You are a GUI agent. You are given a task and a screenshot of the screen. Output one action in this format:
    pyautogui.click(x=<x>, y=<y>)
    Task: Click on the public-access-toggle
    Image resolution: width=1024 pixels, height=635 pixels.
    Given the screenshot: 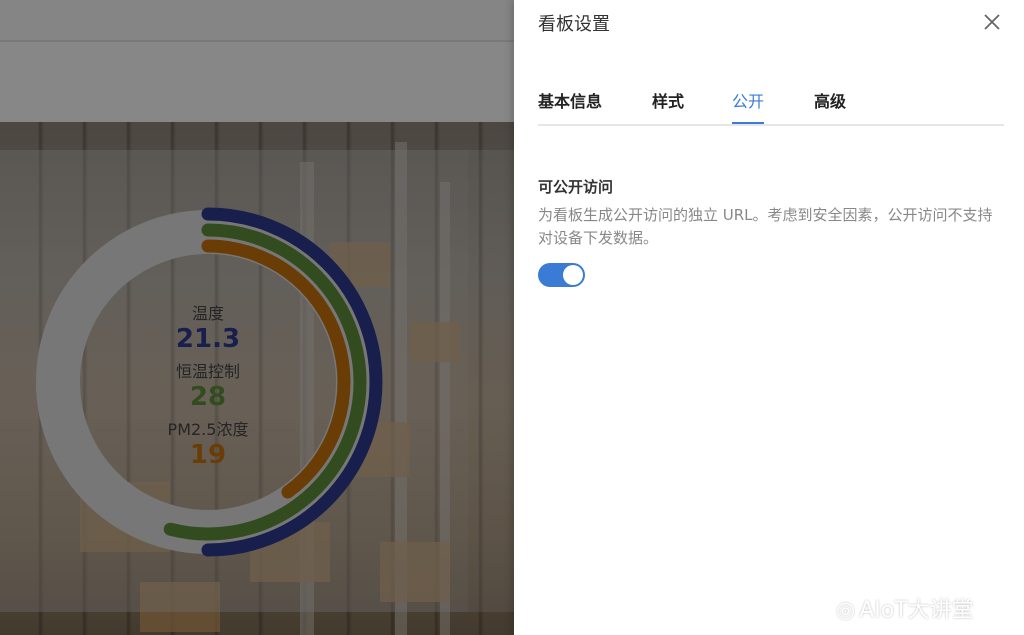 What is the action you would take?
    pyautogui.click(x=561, y=275)
    